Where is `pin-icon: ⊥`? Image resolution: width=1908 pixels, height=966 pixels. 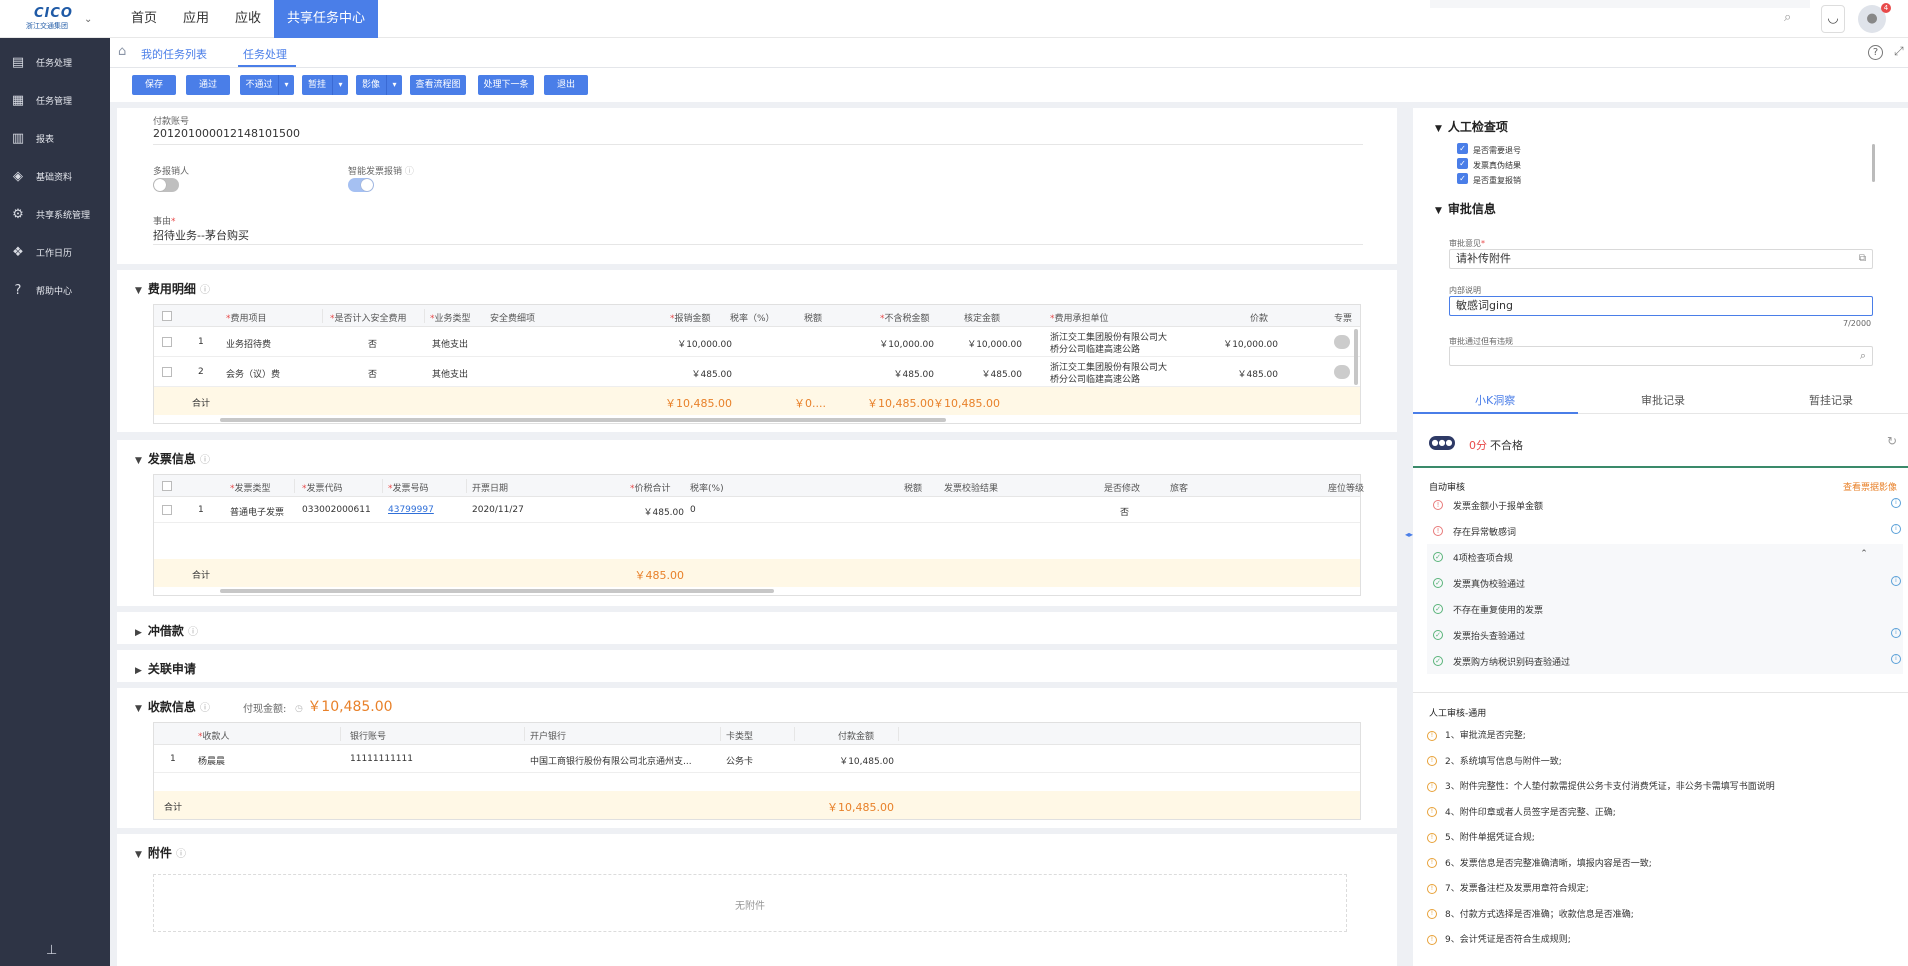
pin-icon: ⊥ is located at coordinates (51, 950).